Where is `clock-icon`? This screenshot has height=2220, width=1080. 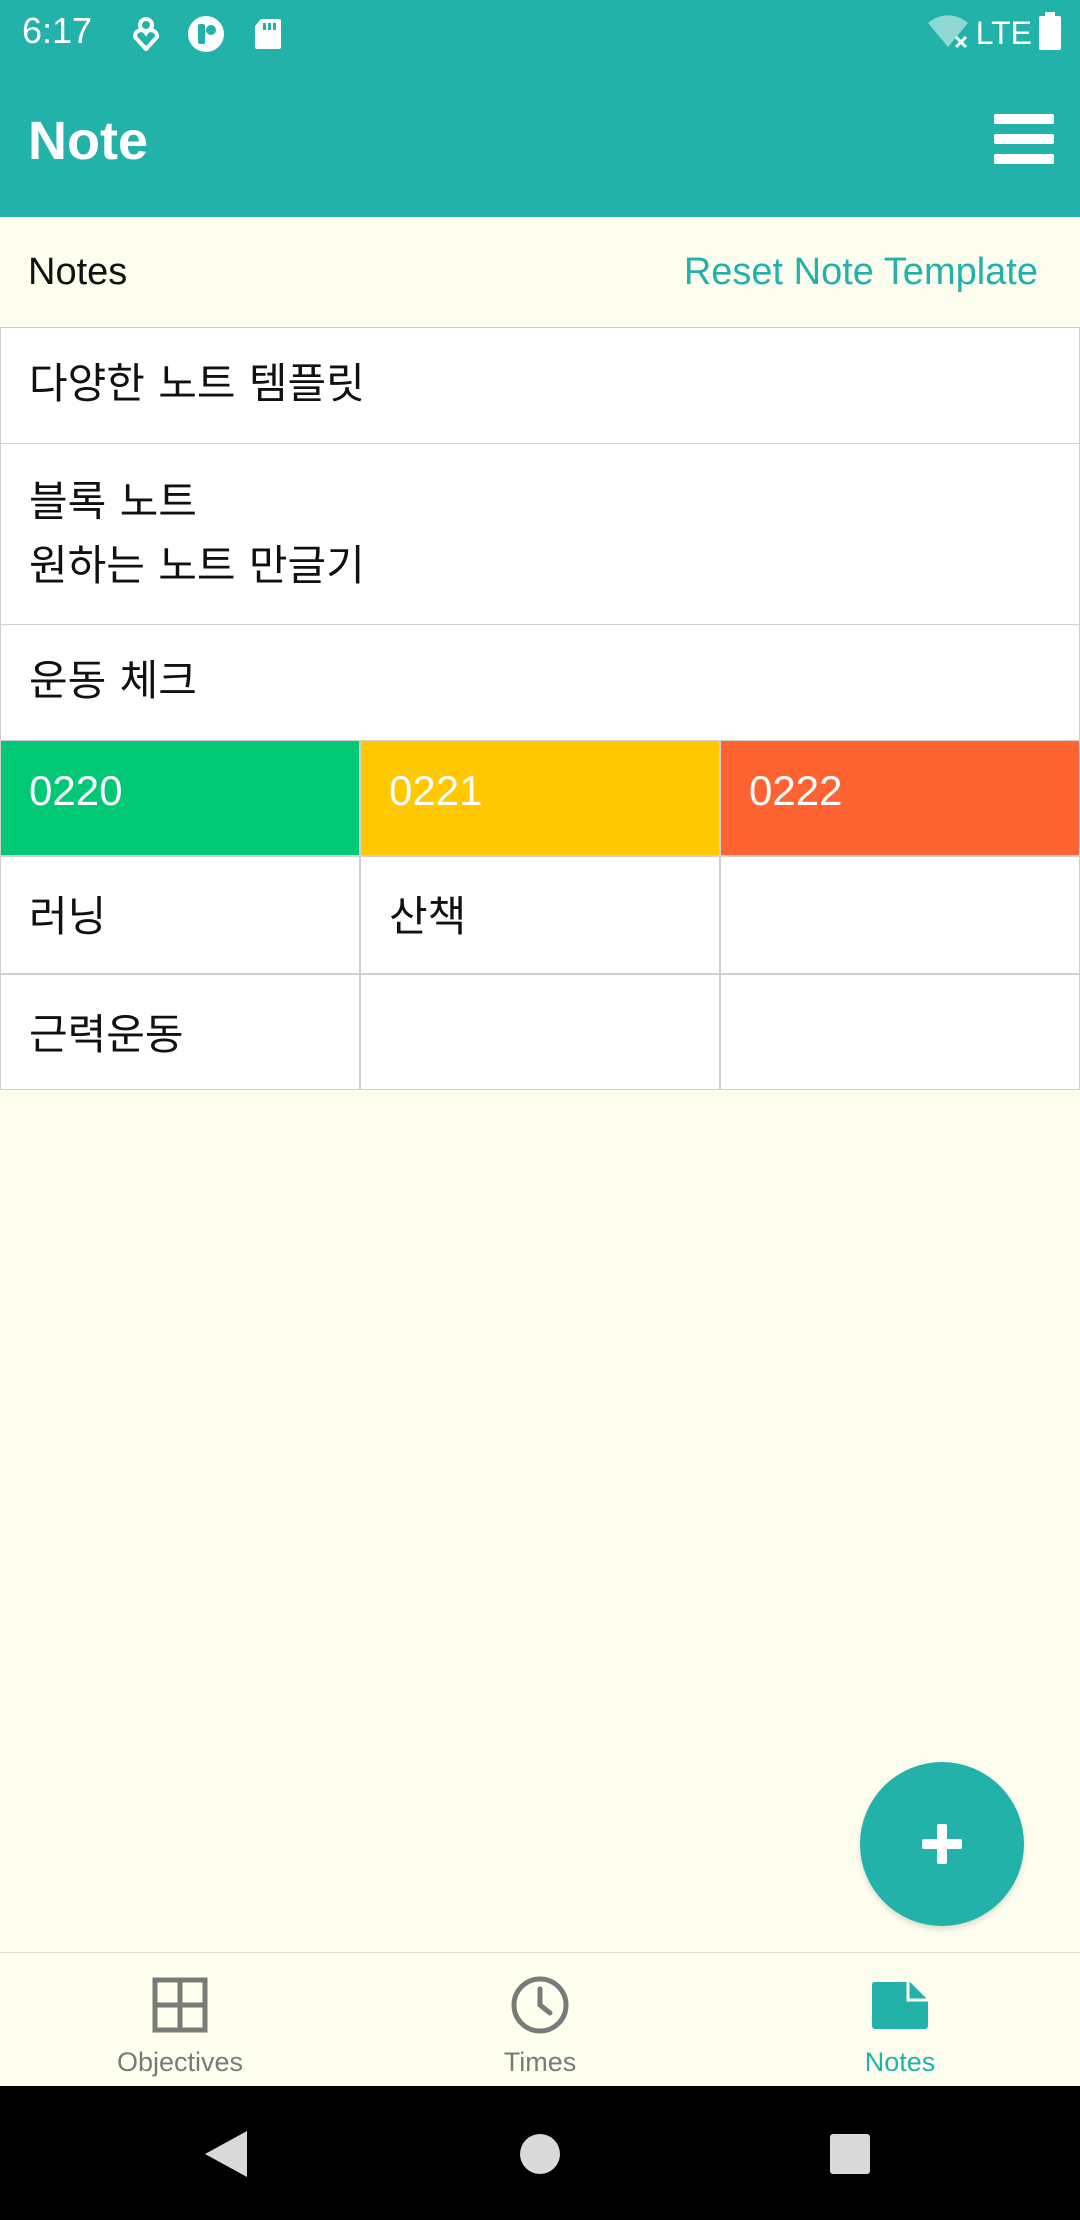
clock-icon is located at coordinates (540, 2005).